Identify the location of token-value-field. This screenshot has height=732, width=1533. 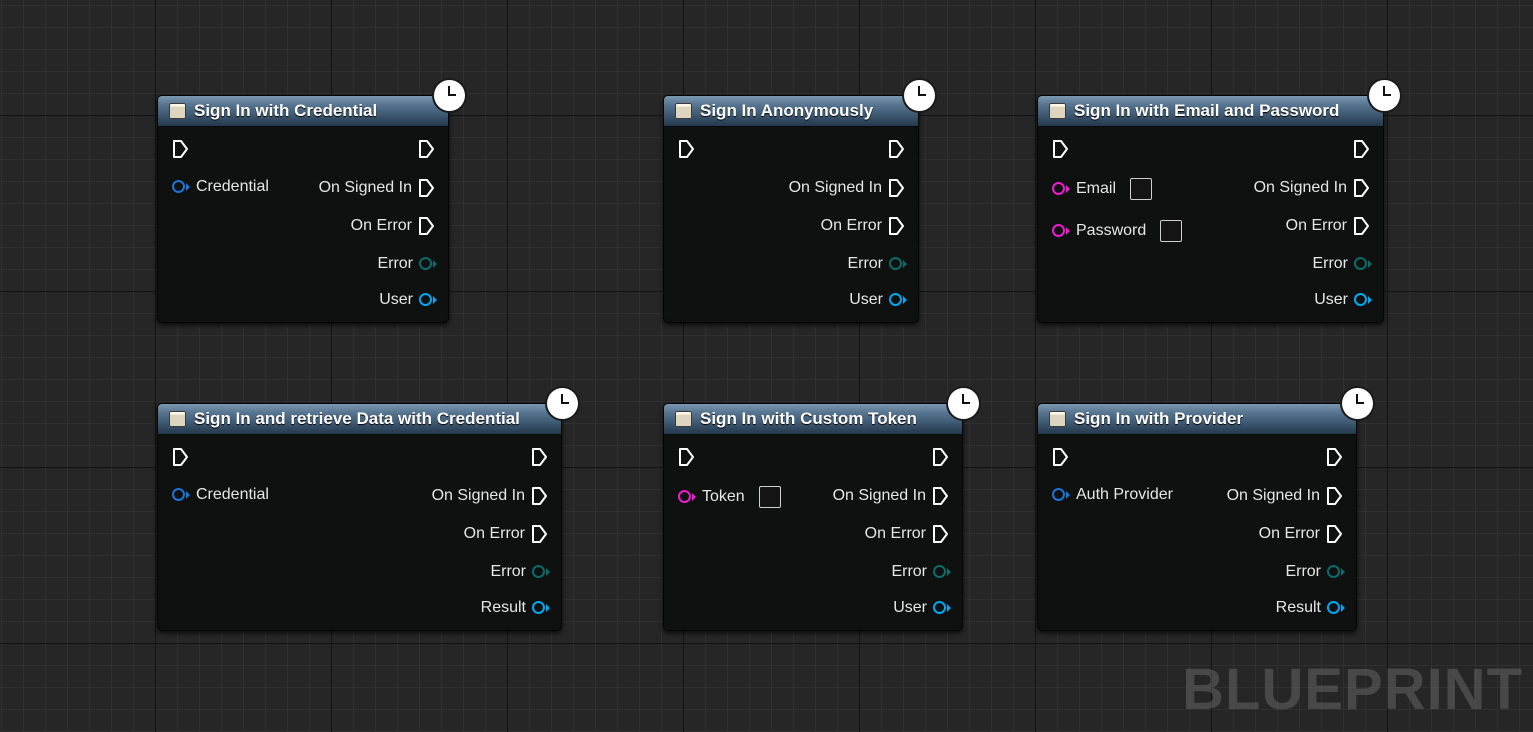
(769, 497).